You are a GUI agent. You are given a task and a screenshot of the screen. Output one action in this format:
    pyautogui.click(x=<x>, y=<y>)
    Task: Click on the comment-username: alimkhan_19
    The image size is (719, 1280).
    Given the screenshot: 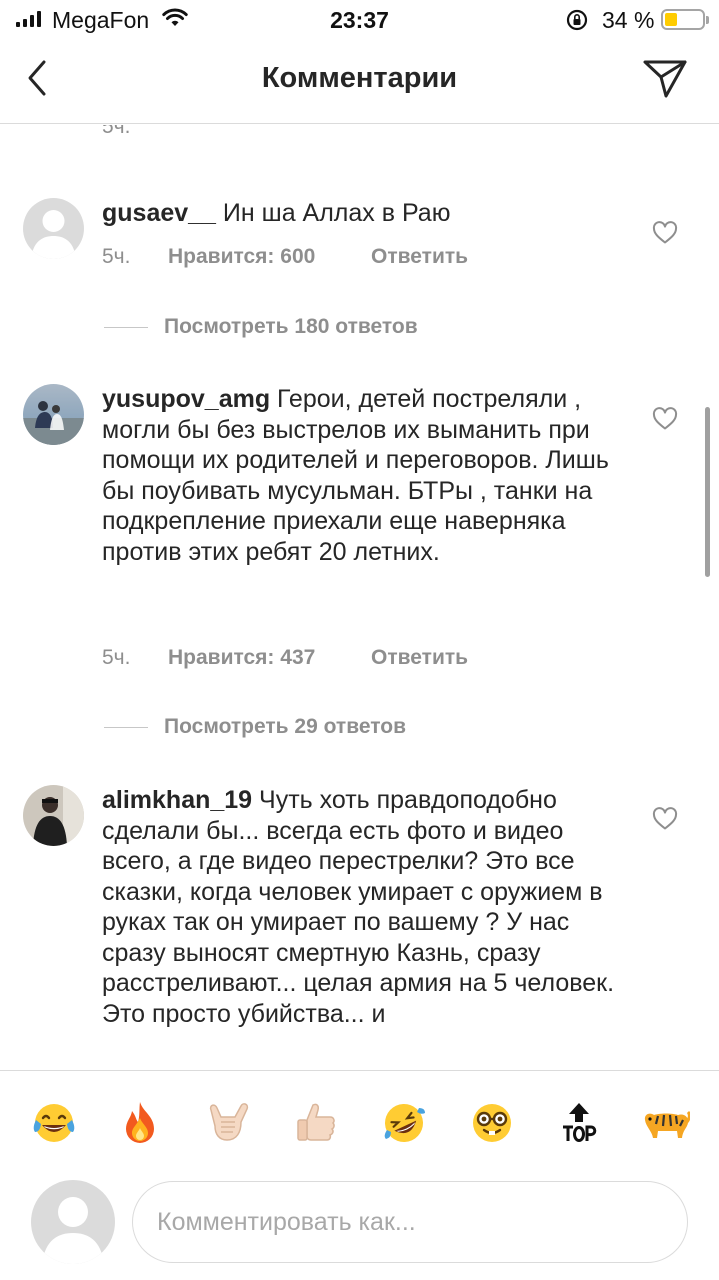 What is the action you would take?
    pyautogui.click(x=177, y=800)
    